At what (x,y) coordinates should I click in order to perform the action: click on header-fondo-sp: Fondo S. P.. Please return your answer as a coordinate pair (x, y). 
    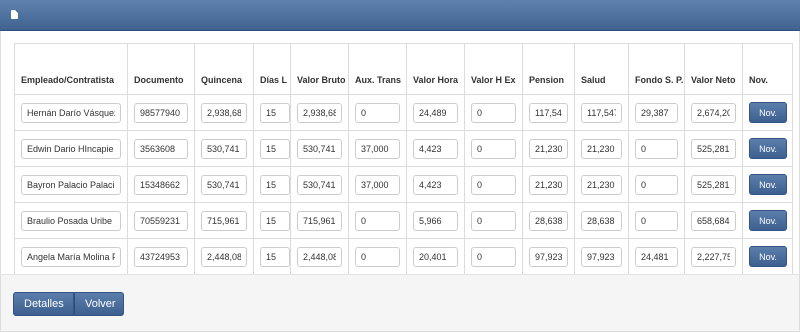
    Looking at the image, I should click on (656, 69).